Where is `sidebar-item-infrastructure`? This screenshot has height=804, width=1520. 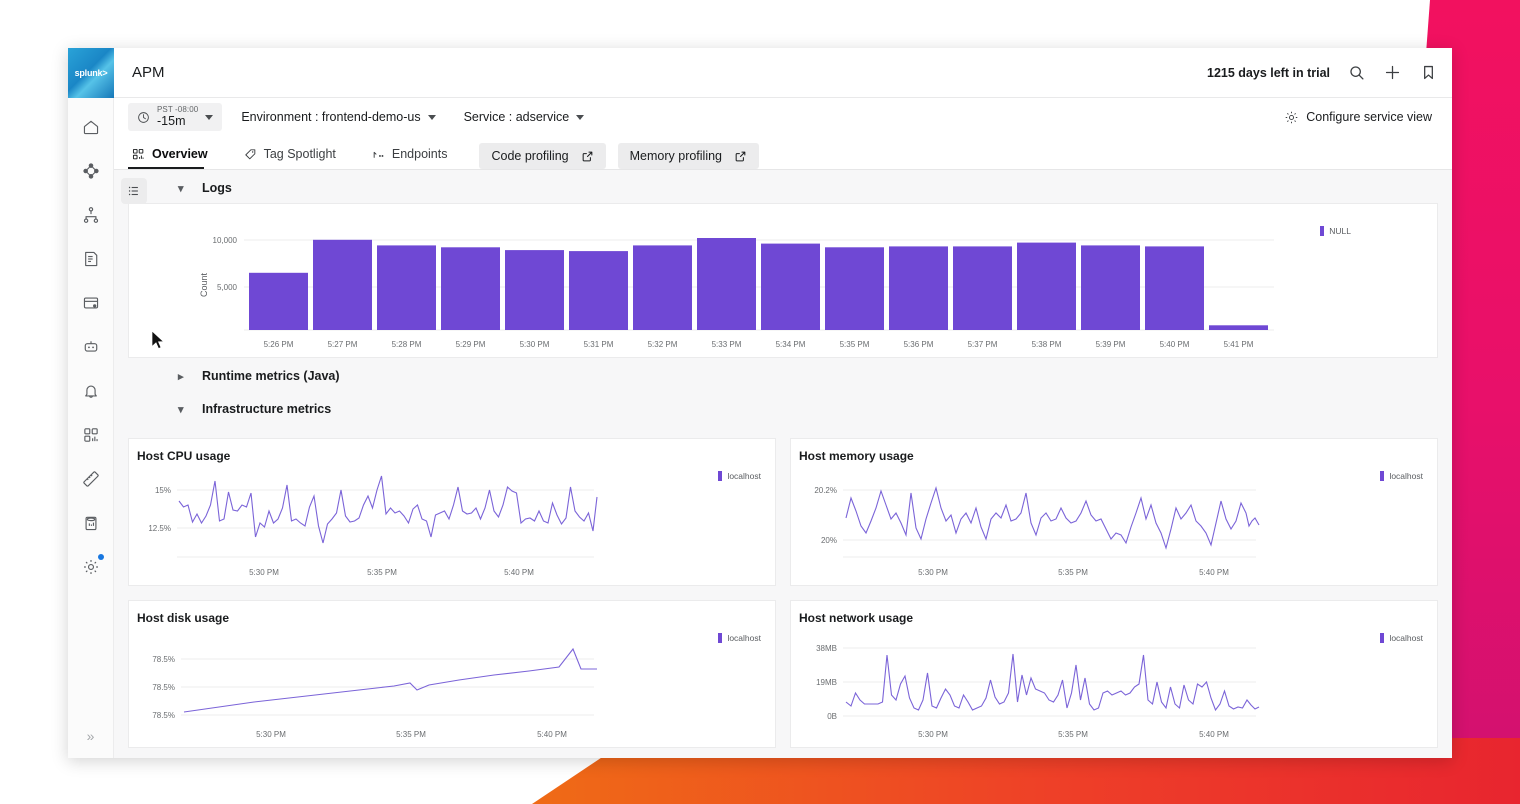 sidebar-item-infrastructure is located at coordinates (91, 215).